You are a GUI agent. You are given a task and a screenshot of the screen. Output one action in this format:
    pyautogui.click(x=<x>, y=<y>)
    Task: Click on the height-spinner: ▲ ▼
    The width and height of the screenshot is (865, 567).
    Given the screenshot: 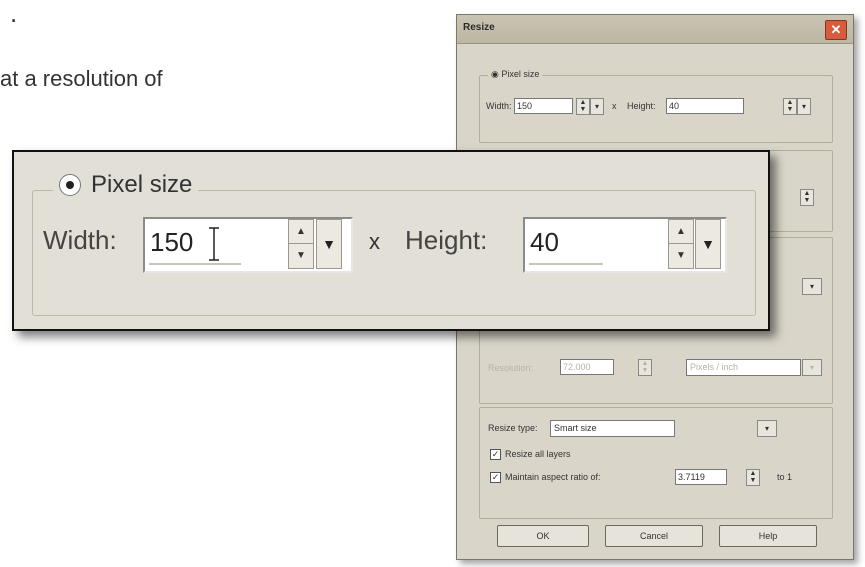 What is the action you would take?
    pyautogui.click(x=790, y=106)
    